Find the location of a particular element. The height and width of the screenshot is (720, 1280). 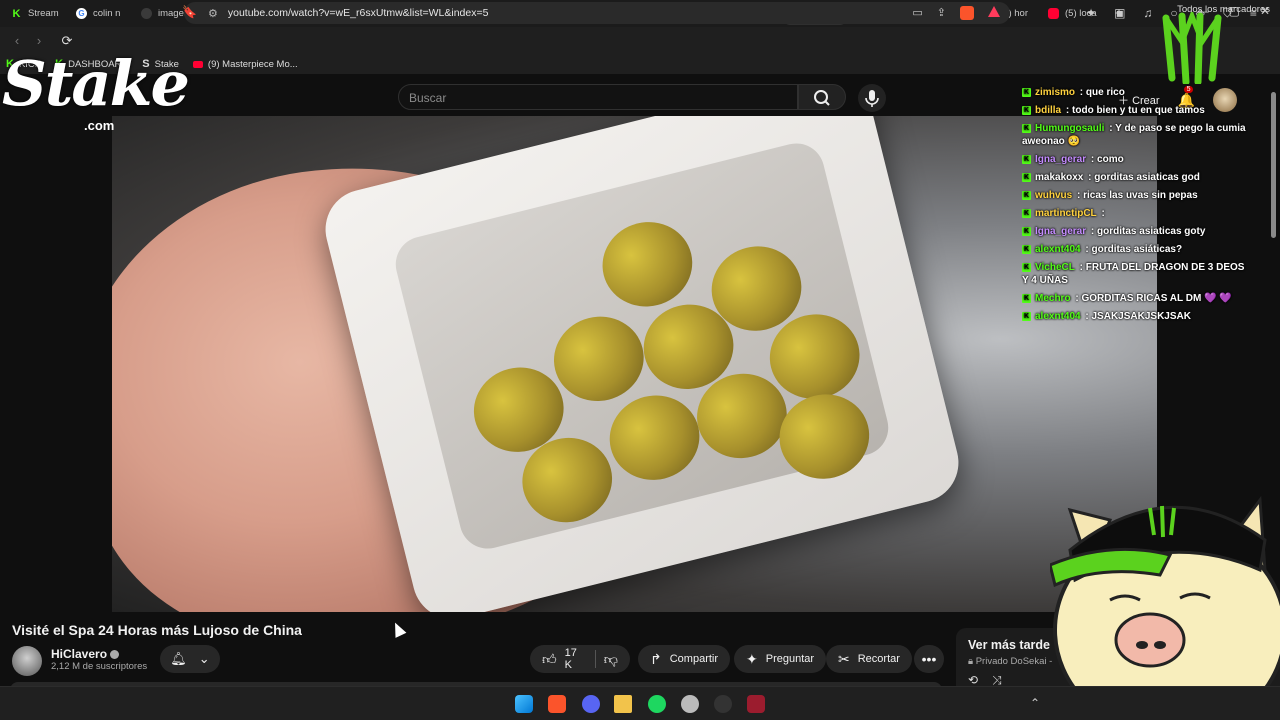

scissors-icon: ✂ is located at coordinates (844, 658).